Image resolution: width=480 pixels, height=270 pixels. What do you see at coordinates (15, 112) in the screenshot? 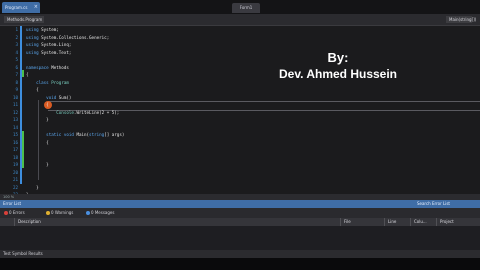
I see `line-number: 12` at bounding box center [15, 112].